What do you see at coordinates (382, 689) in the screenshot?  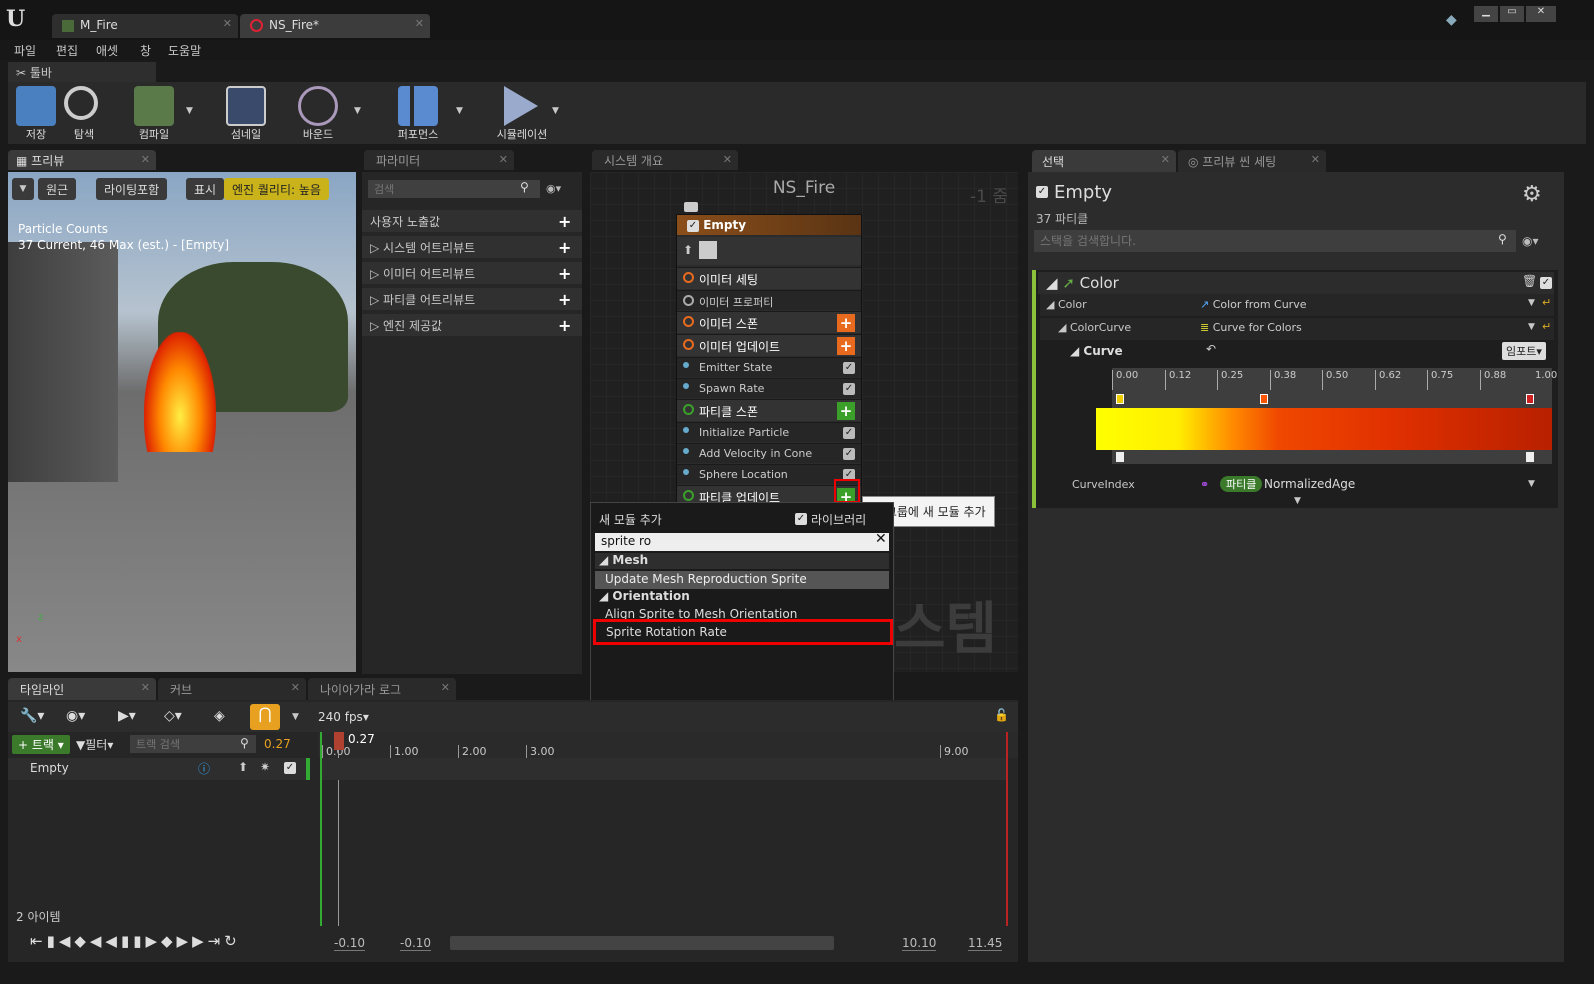 I see `tab-niagara-log: 나이아가라 로그 ✕` at bounding box center [382, 689].